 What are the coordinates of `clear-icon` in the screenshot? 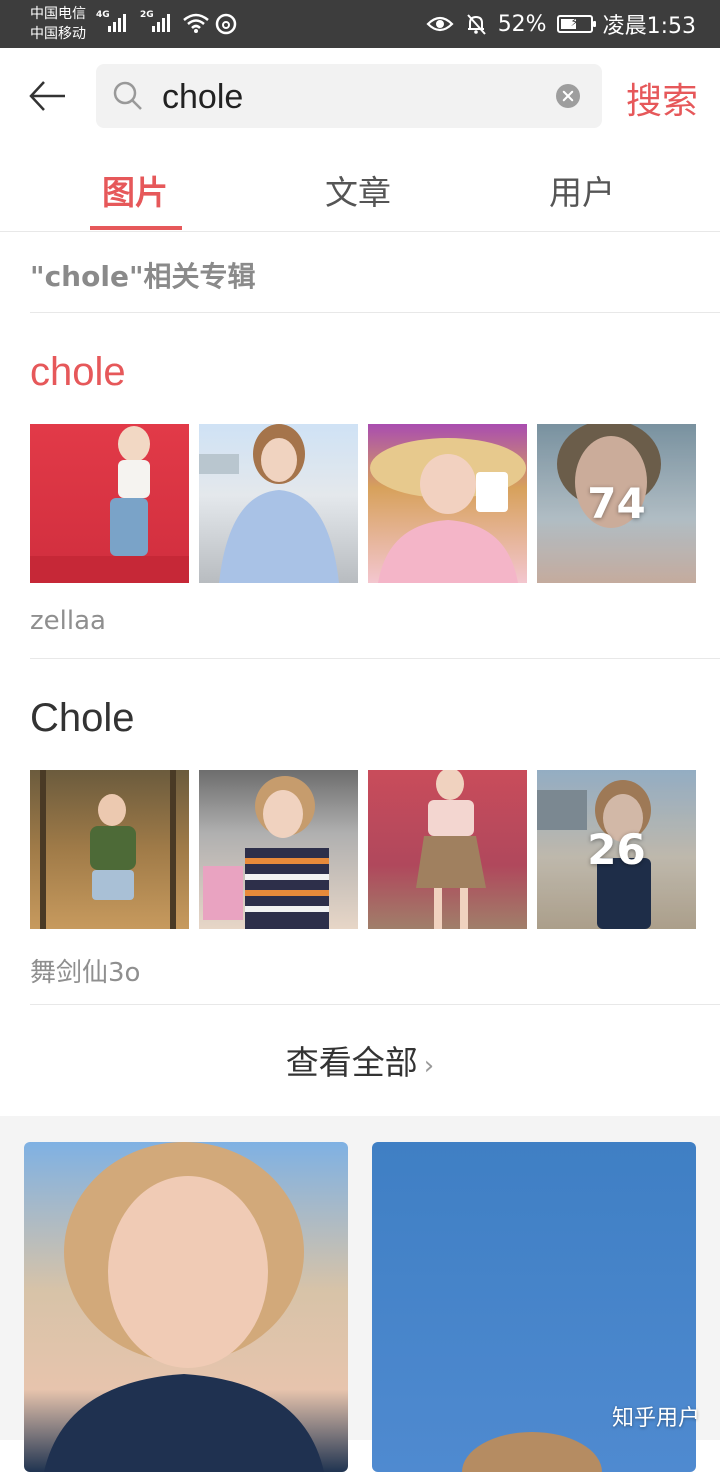 It's located at (568, 96).